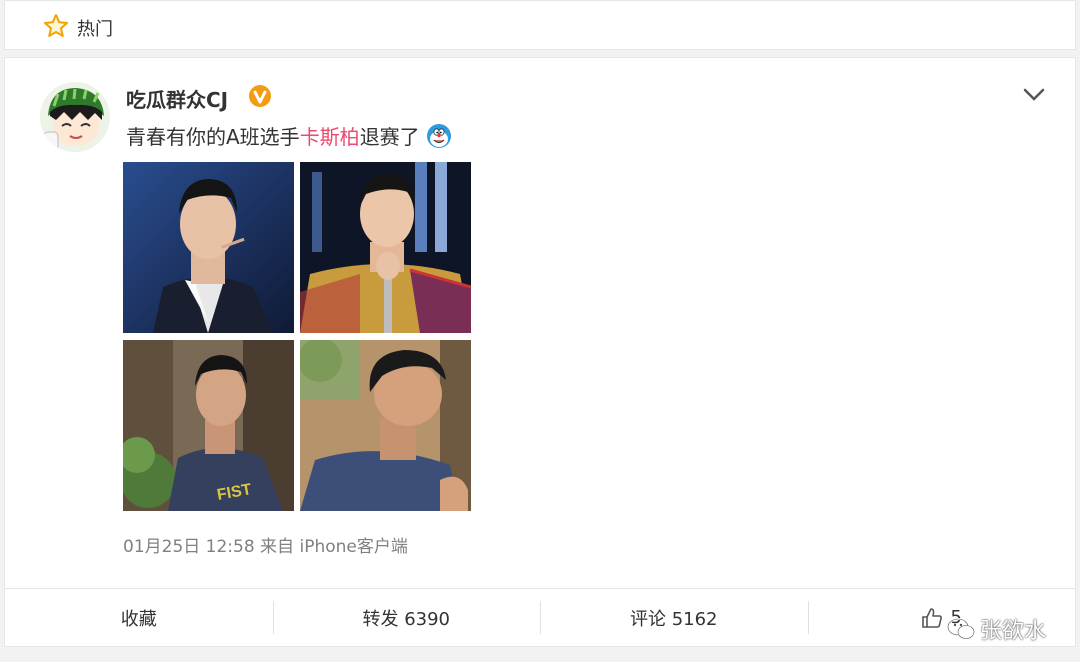  What do you see at coordinates (213, 137) in the screenshot?
I see `post-text-before: 青春有你的A班选手` at bounding box center [213, 137].